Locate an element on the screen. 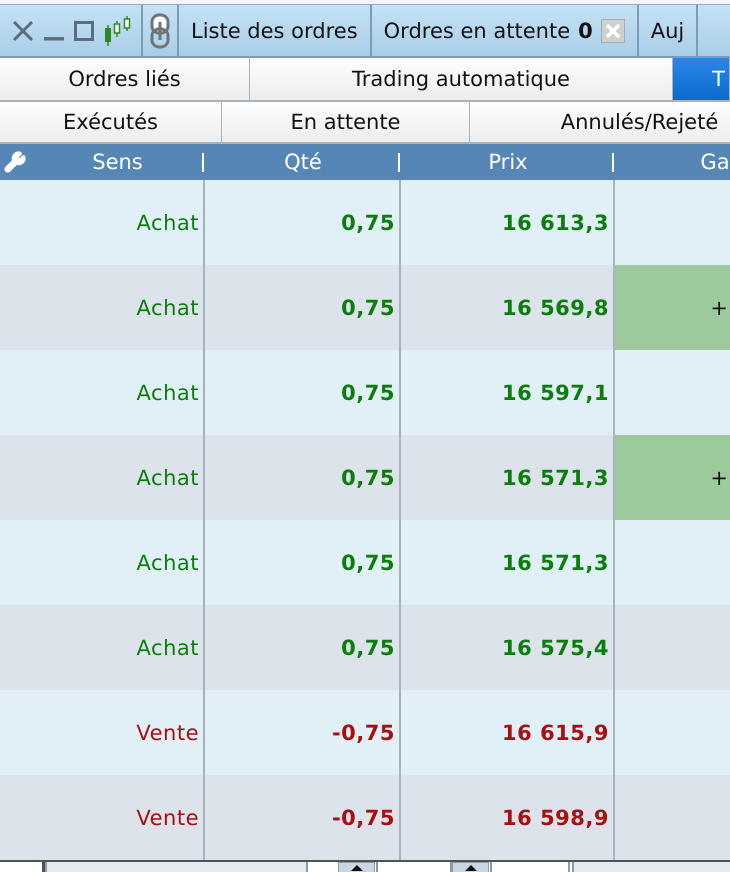  window-tab: Auj is located at coordinates (668, 30).